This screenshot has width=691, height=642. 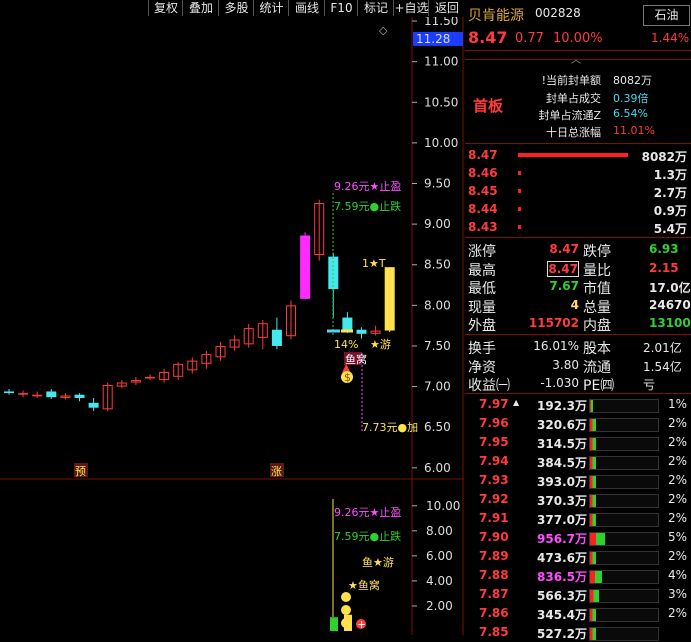 What do you see at coordinates (483, 191) in the screenshot?
I see `bid-price: 8.45` at bounding box center [483, 191].